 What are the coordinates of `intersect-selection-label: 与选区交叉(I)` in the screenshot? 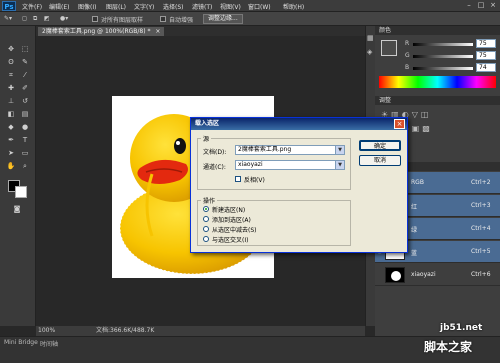 It's located at (230, 240).